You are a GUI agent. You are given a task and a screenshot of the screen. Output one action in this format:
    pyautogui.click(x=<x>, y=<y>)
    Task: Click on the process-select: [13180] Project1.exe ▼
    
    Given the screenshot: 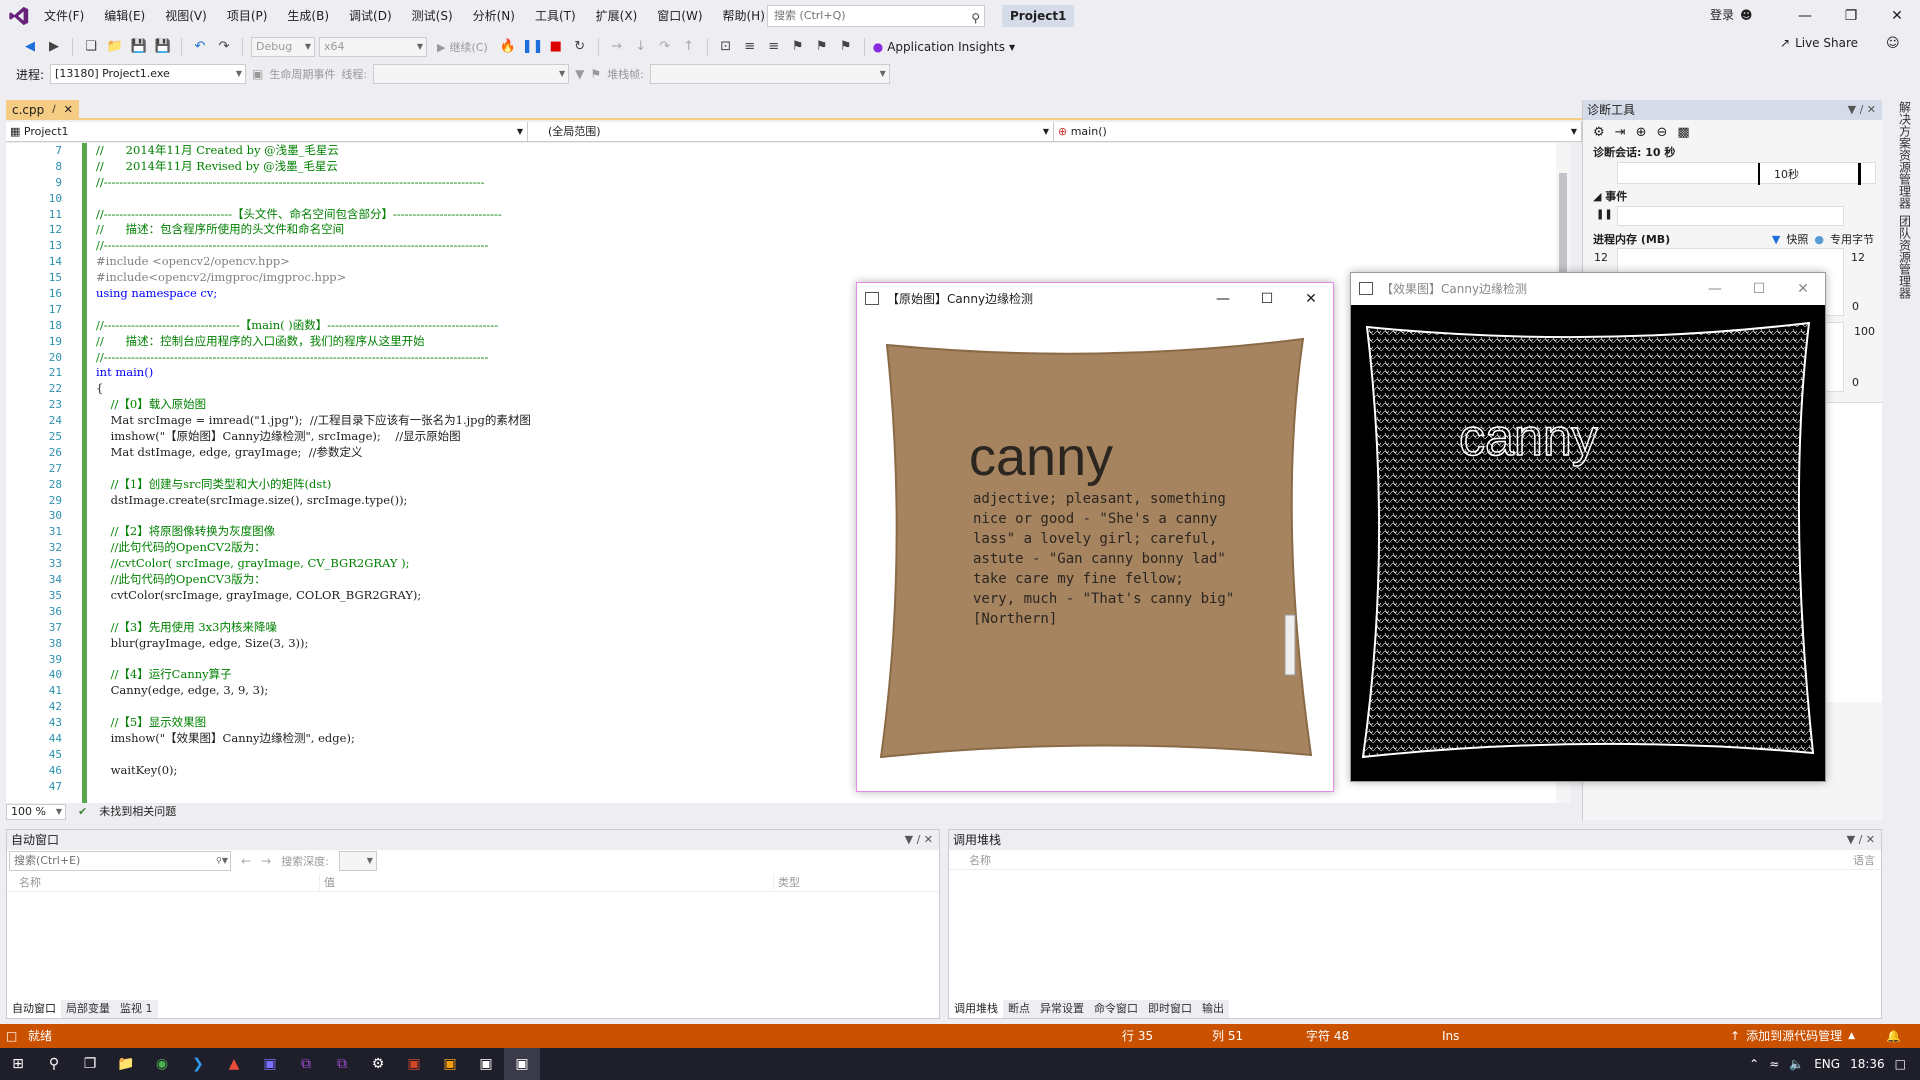 What is the action you would take?
    pyautogui.click(x=148, y=74)
    